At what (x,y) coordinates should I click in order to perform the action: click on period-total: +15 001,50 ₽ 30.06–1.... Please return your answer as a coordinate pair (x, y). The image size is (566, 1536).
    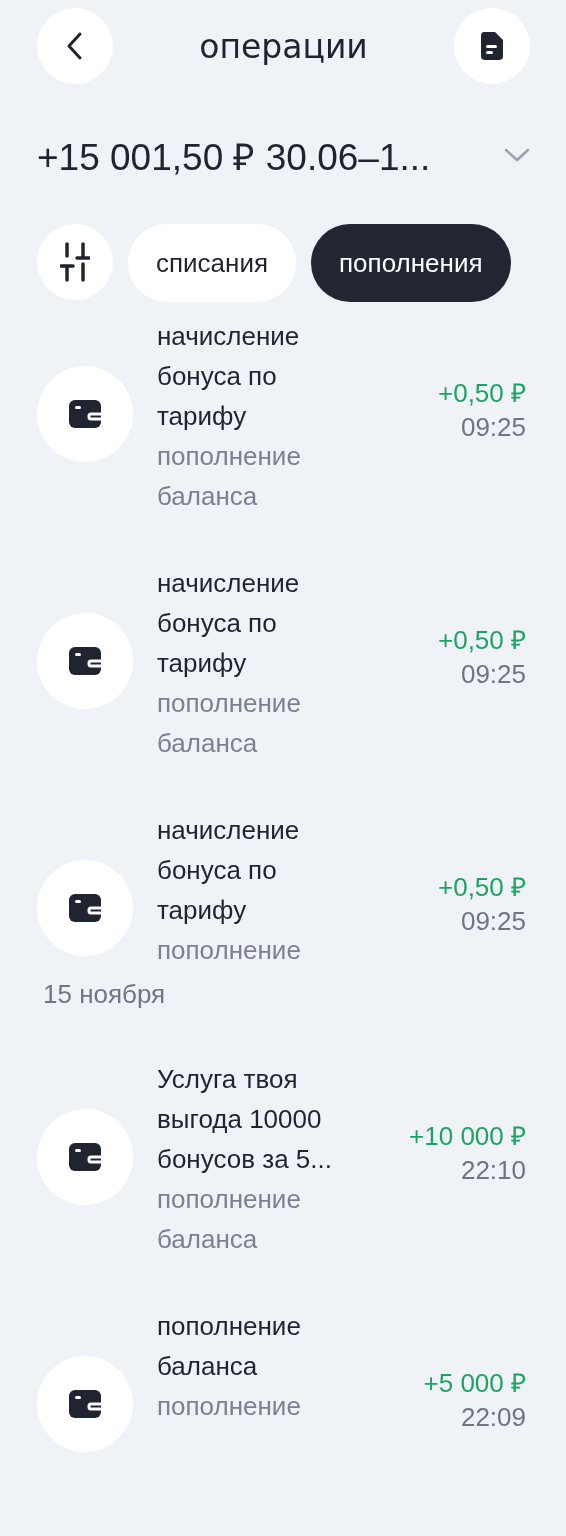
    Looking at the image, I should click on (234, 157).